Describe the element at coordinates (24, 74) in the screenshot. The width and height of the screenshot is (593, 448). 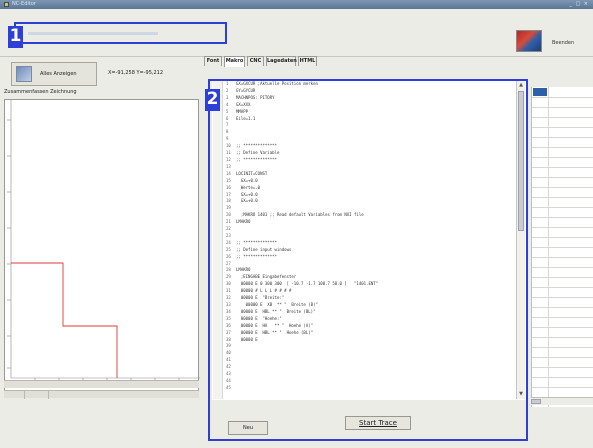
I see `zoom-all-icon` at that location.